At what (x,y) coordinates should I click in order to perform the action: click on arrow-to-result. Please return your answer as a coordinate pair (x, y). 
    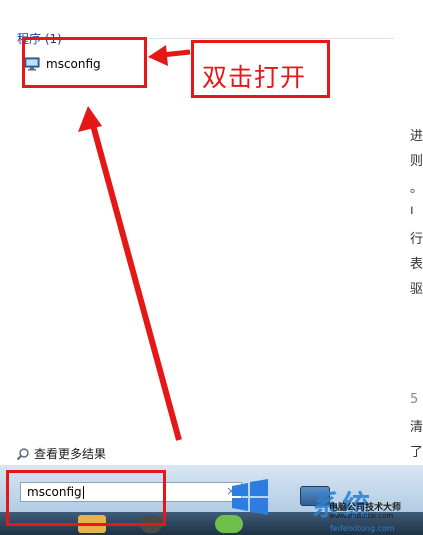
    Looking at the image, I should click on (169, 55).